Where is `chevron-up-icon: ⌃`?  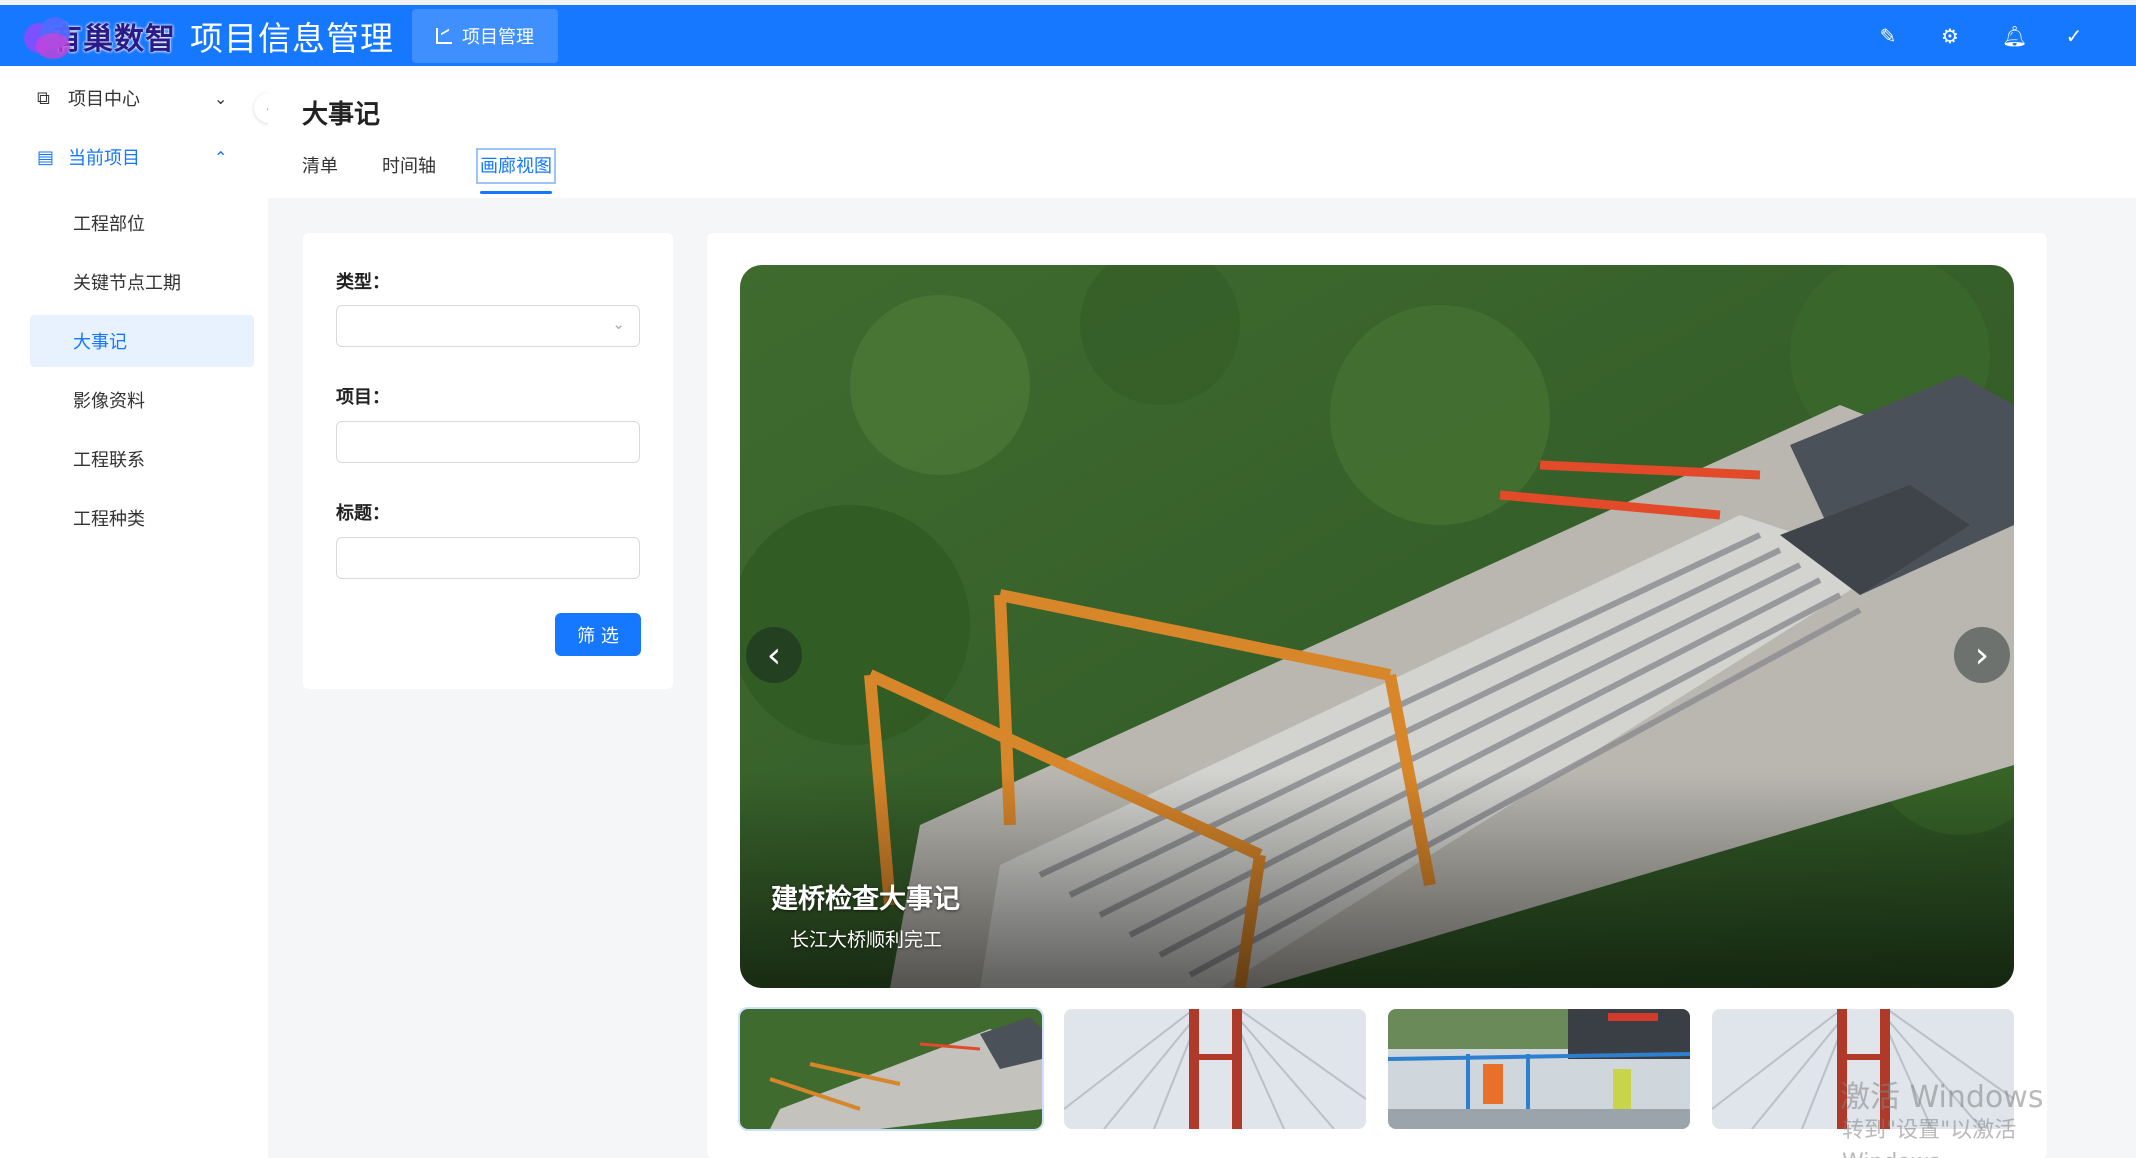
chevron-up-icon: ⌃ is located at coordinates (221, 157).